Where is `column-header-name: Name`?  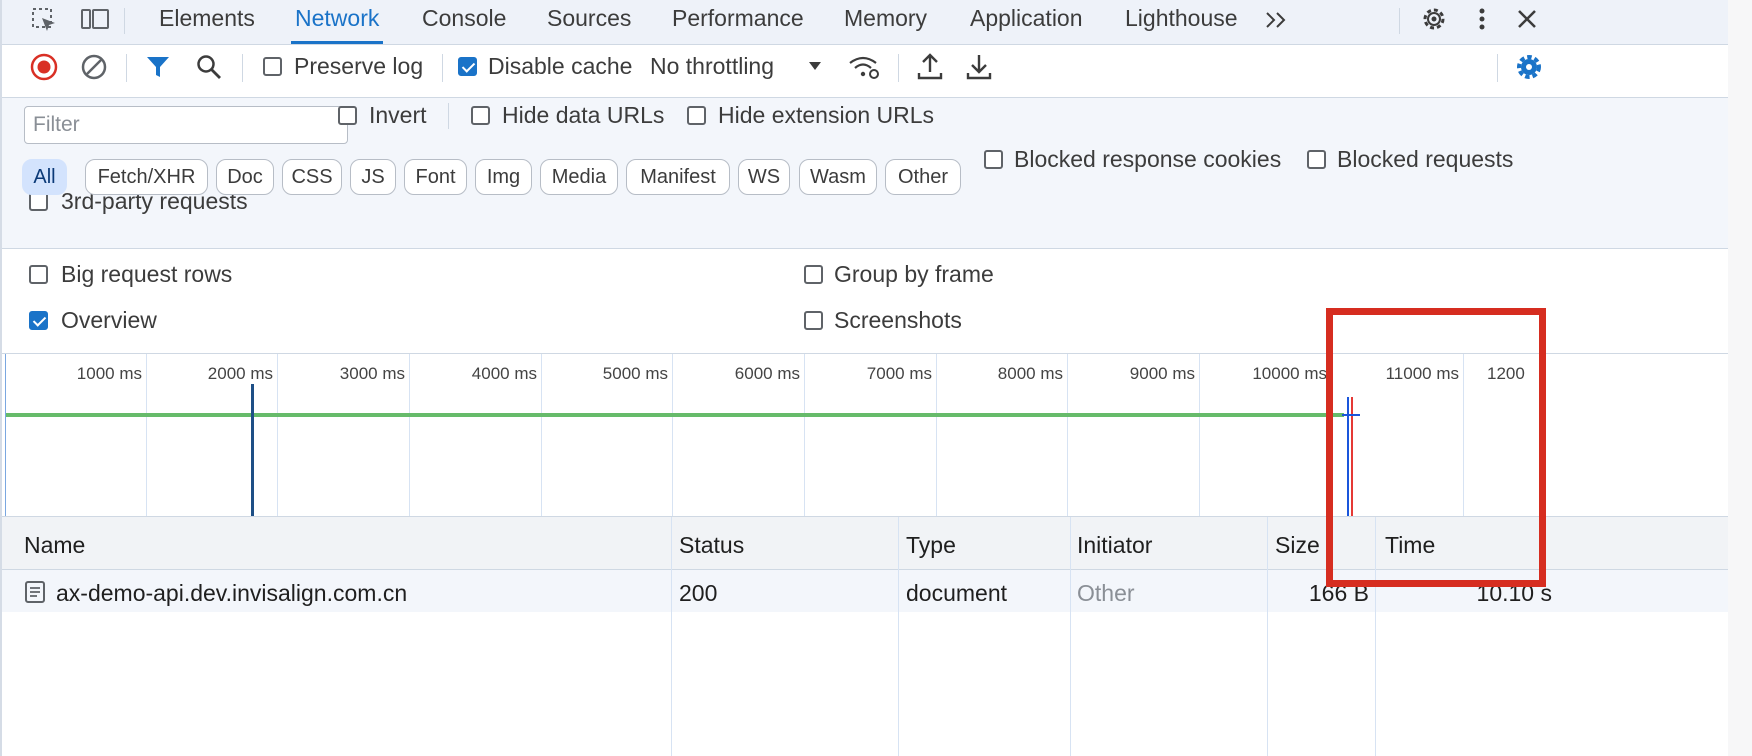 column-header-name: Name is located at coordinates (54, 545).